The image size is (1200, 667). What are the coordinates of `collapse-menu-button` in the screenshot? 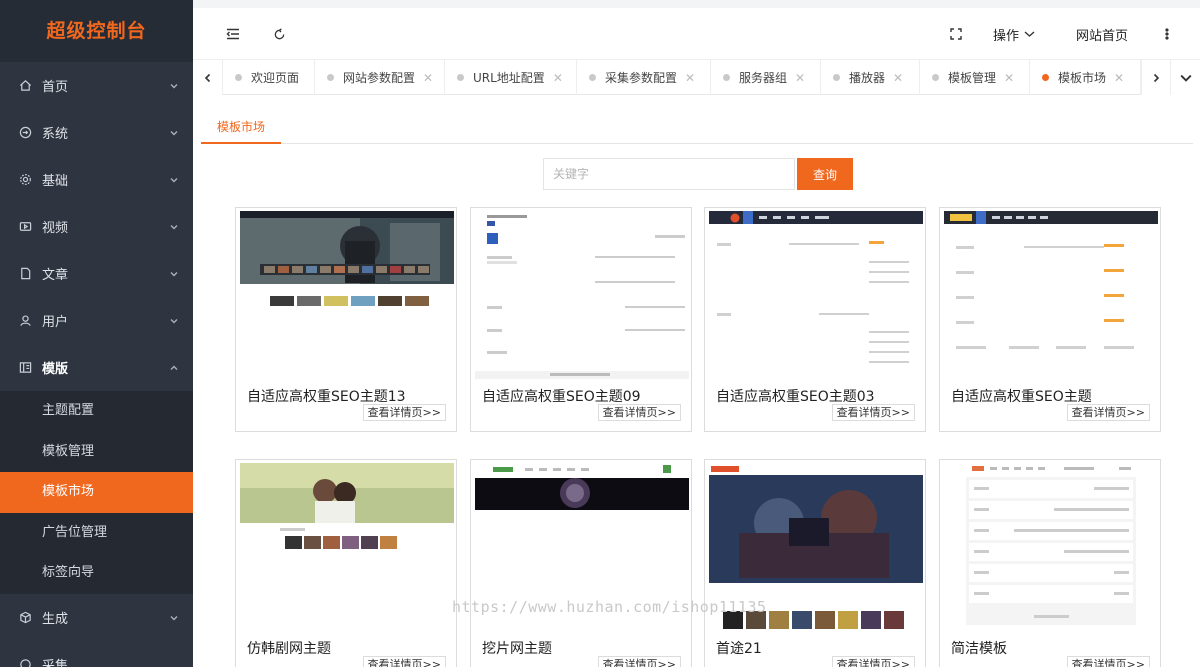 It's located at (233, 34).